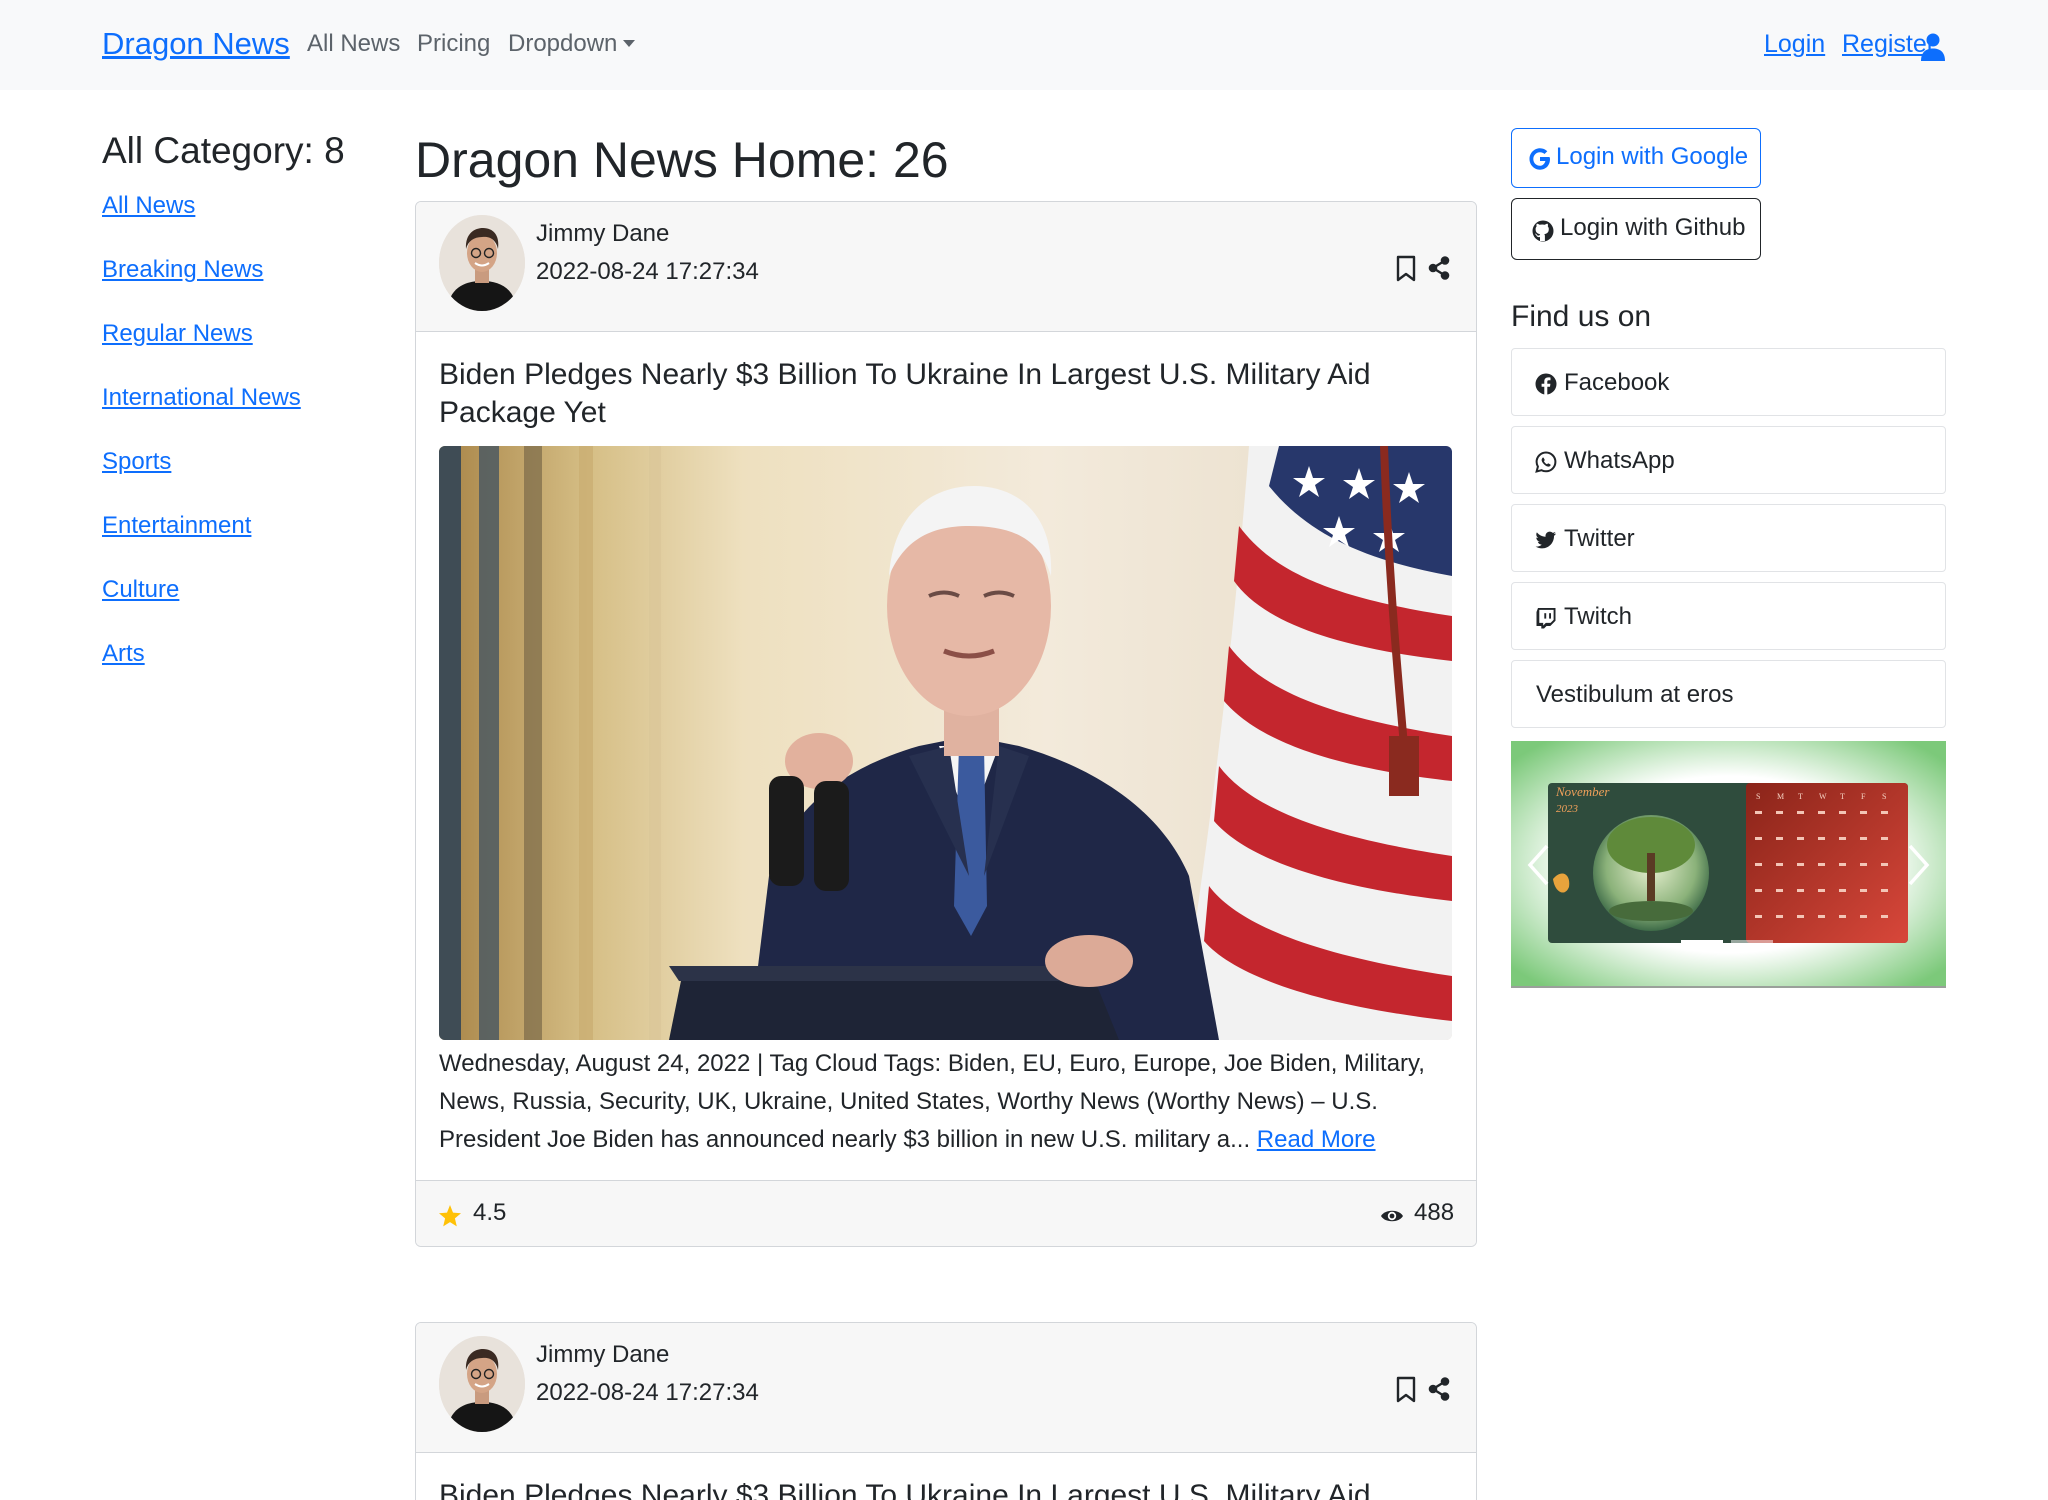 The width and height of the screenshot is (2048, 1500). Describe the element at coordinates (1316, 1139) in the screenshot. I see `read-more-link: Read More` at that location.